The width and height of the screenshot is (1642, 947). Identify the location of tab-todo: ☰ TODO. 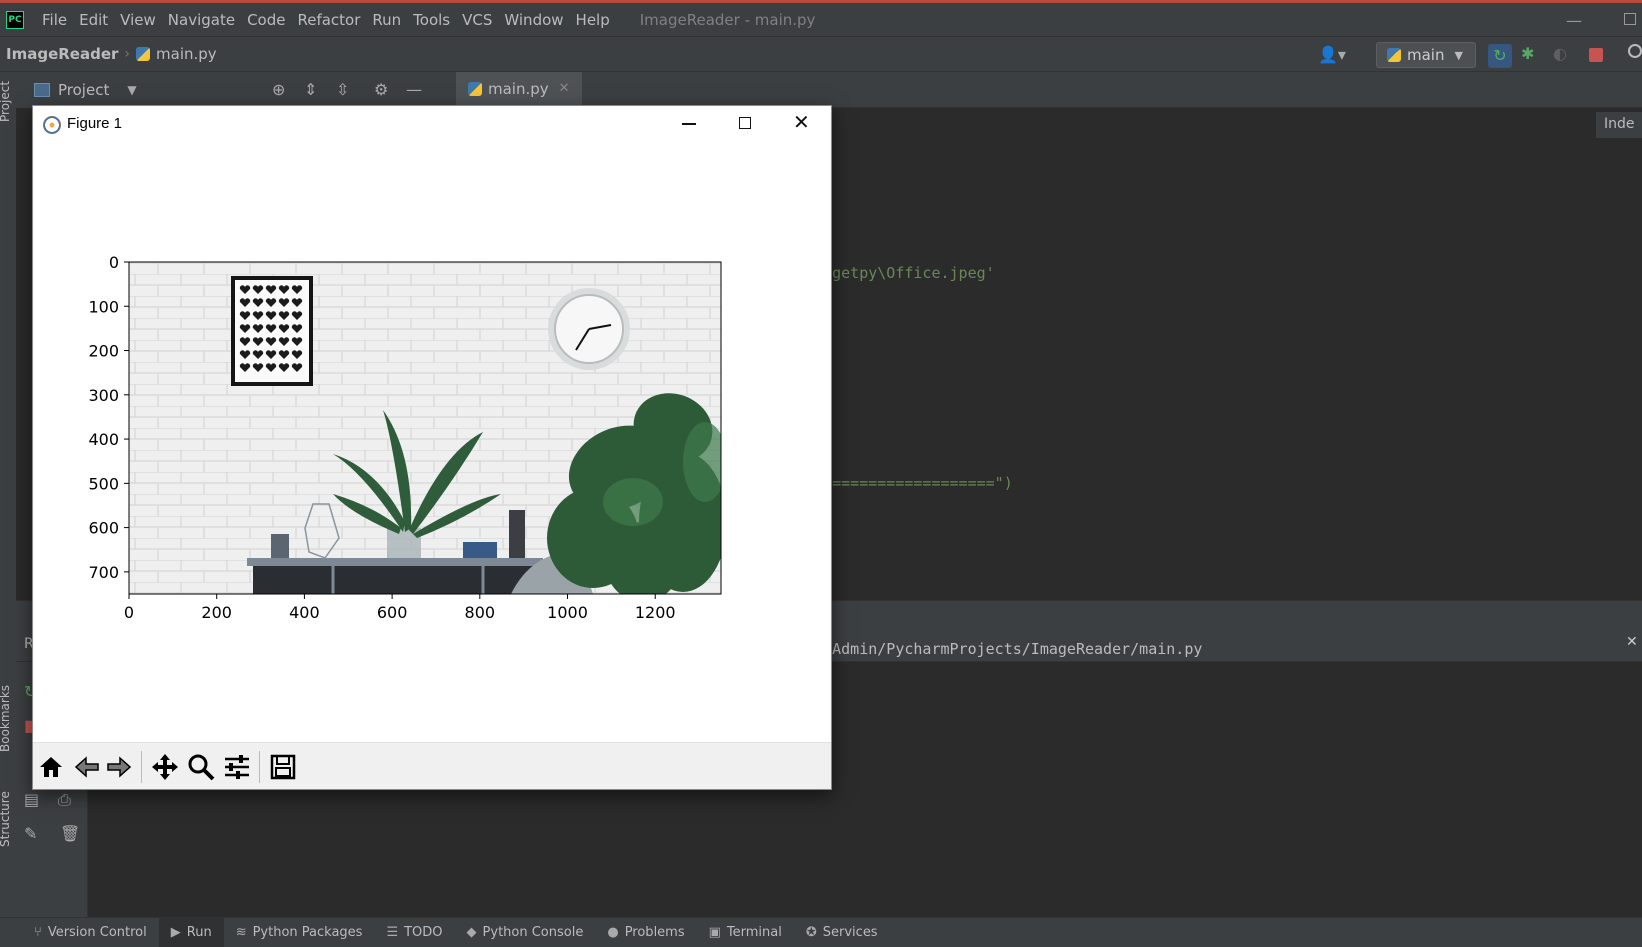
(414, 932).